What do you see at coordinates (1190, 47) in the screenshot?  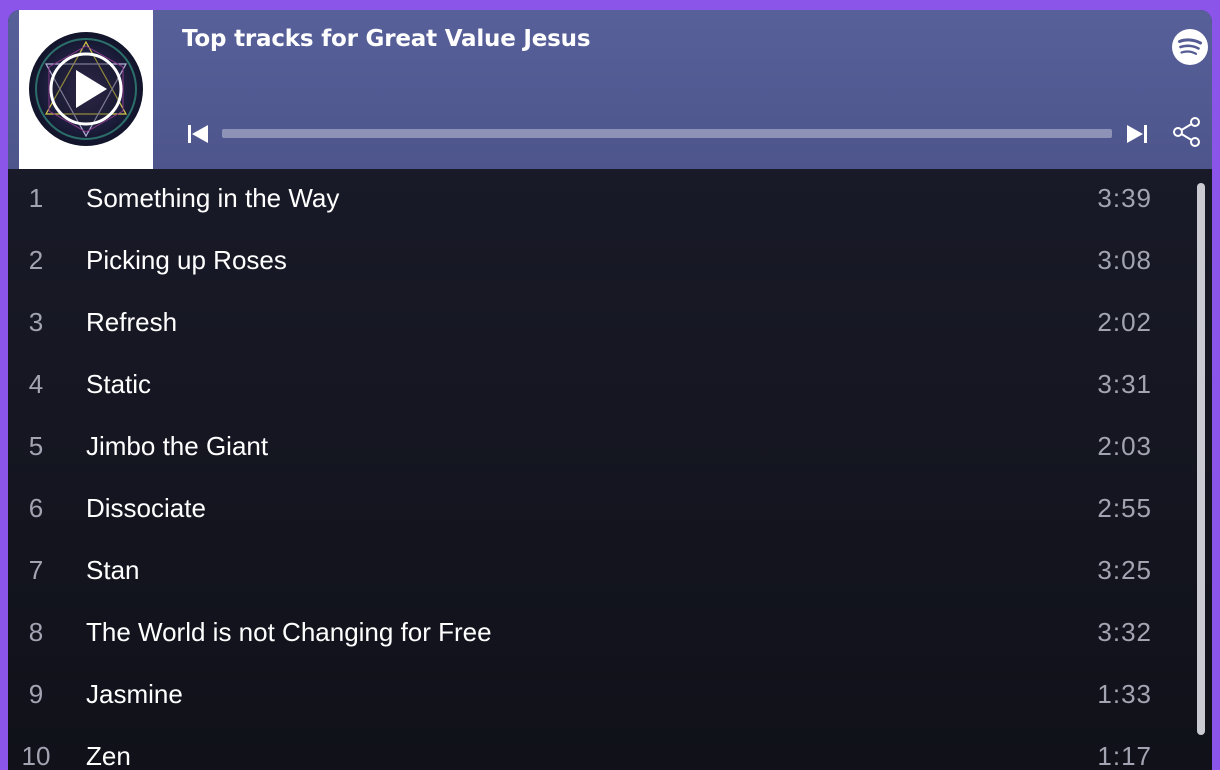 I see `spotify-logo-icon` at bounding box center [1190, 47].